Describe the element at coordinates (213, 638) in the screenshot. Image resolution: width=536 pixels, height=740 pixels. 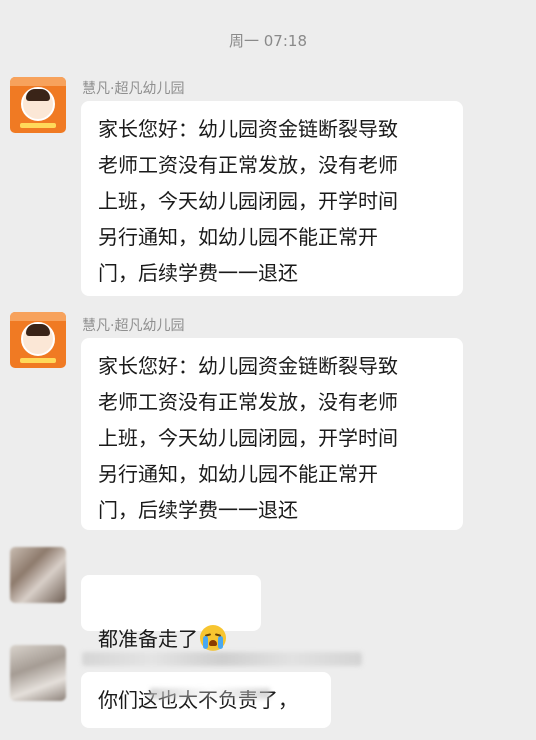
I see `crying-face-icon` at that location.